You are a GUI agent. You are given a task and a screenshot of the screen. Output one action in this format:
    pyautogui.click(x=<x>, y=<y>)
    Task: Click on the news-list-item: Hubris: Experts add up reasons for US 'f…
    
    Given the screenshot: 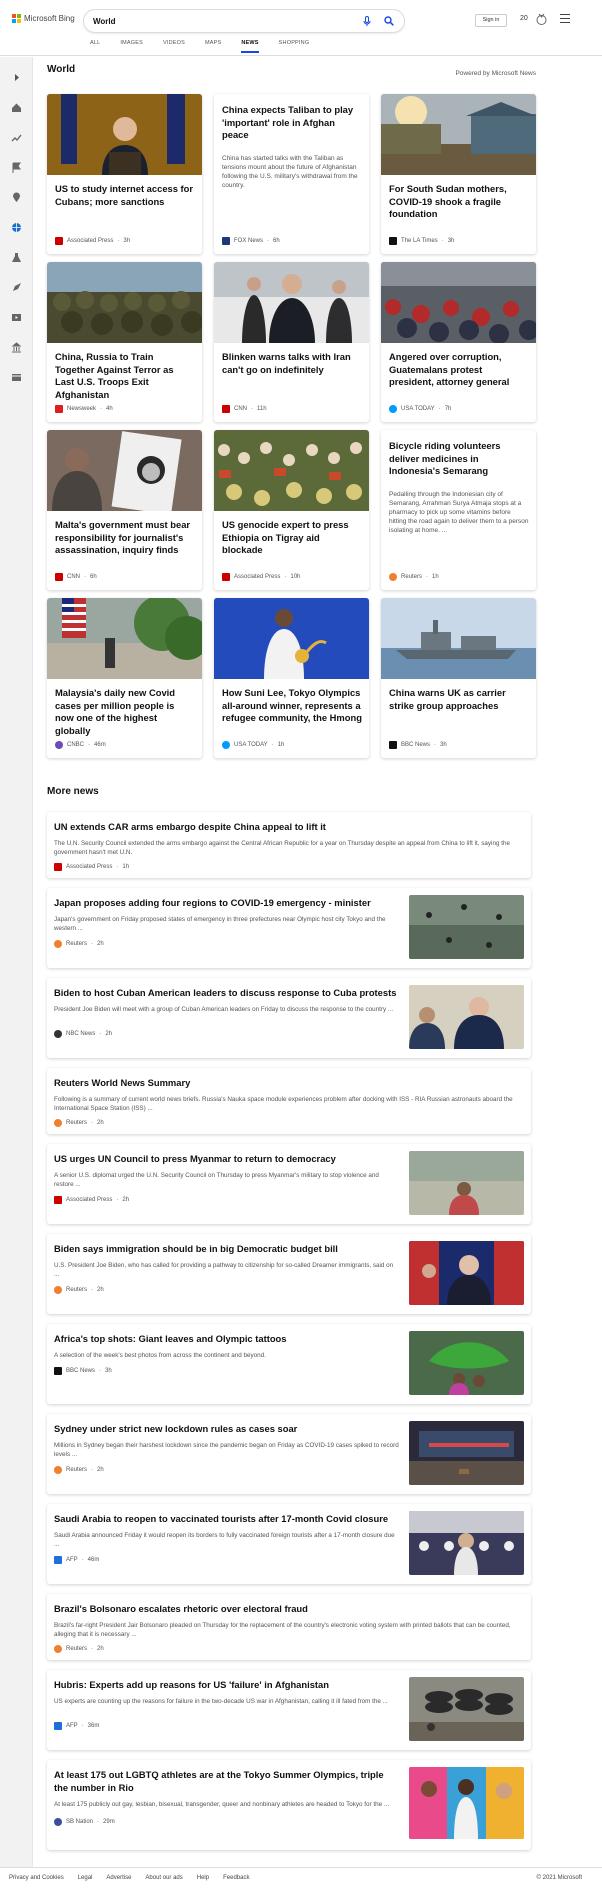 What is the action you would take?
    pyautogui.click(x=289, y=1710)
    